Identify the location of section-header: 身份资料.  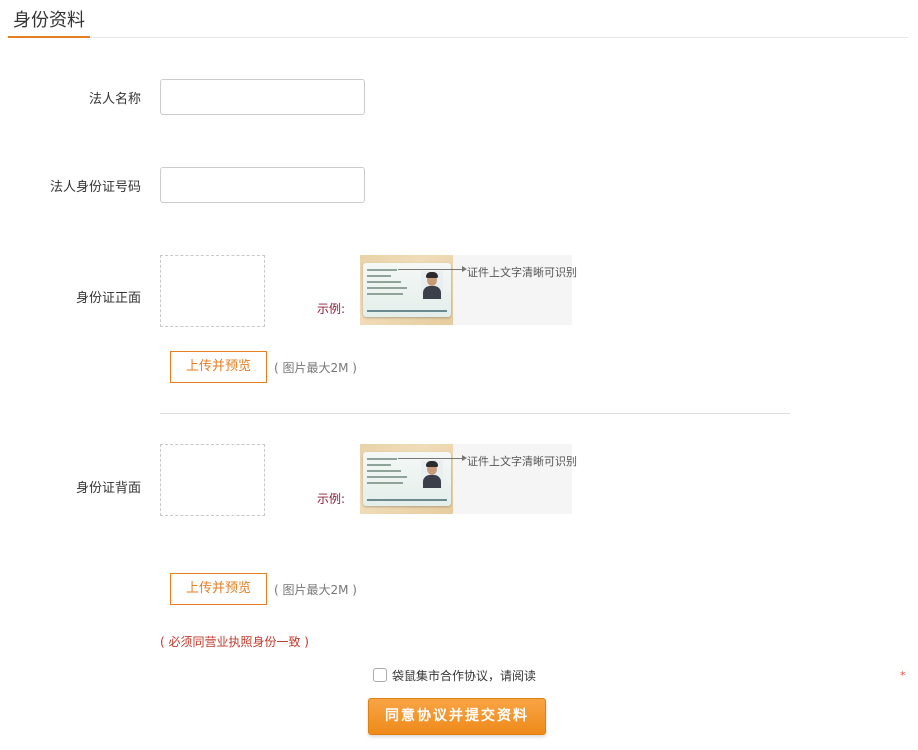
(458, 23).